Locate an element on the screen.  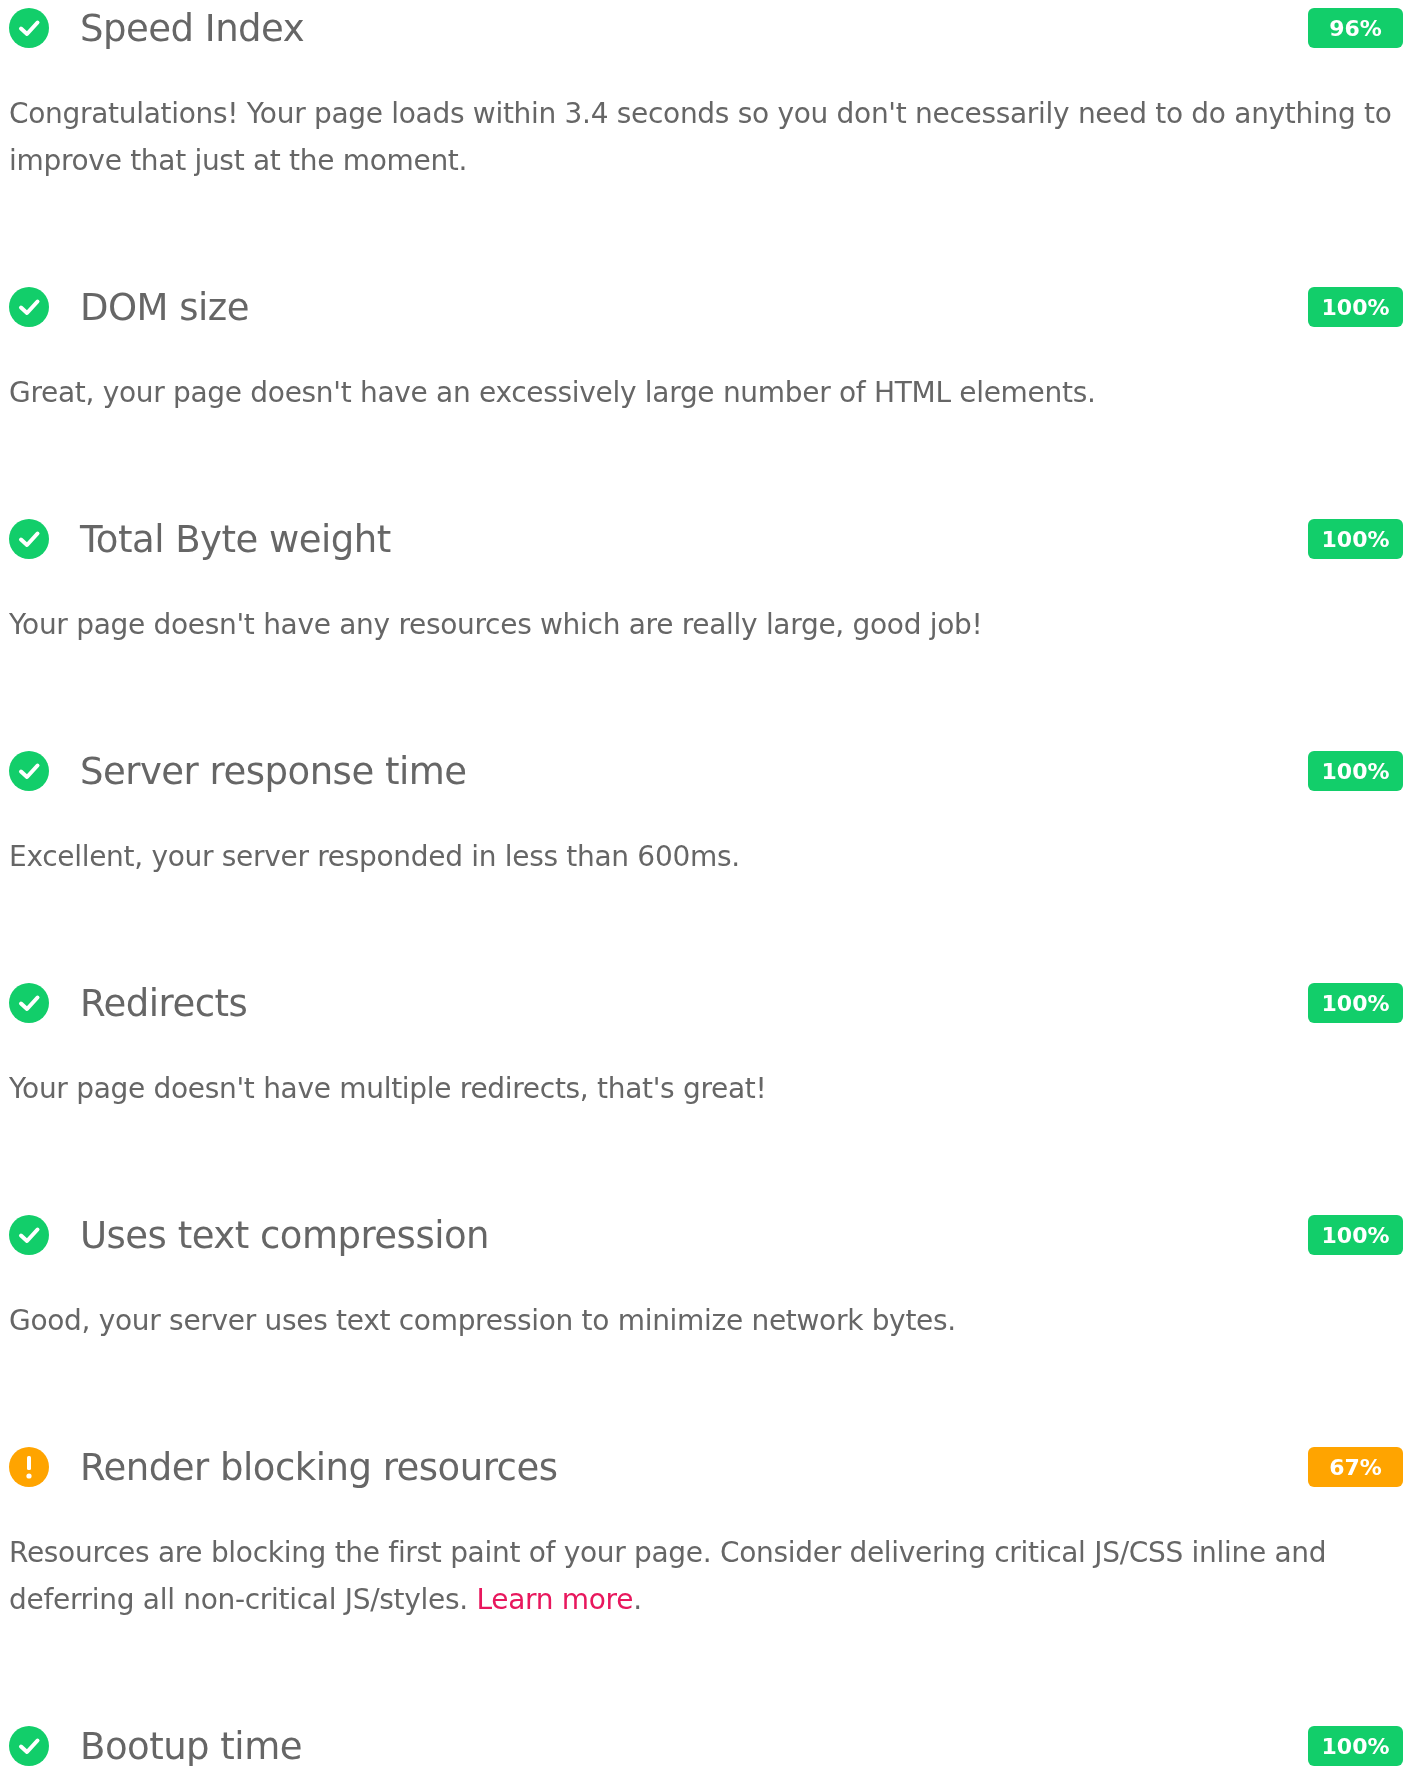
audit-title: Total Byte weight is located at coordinates (236, 539).